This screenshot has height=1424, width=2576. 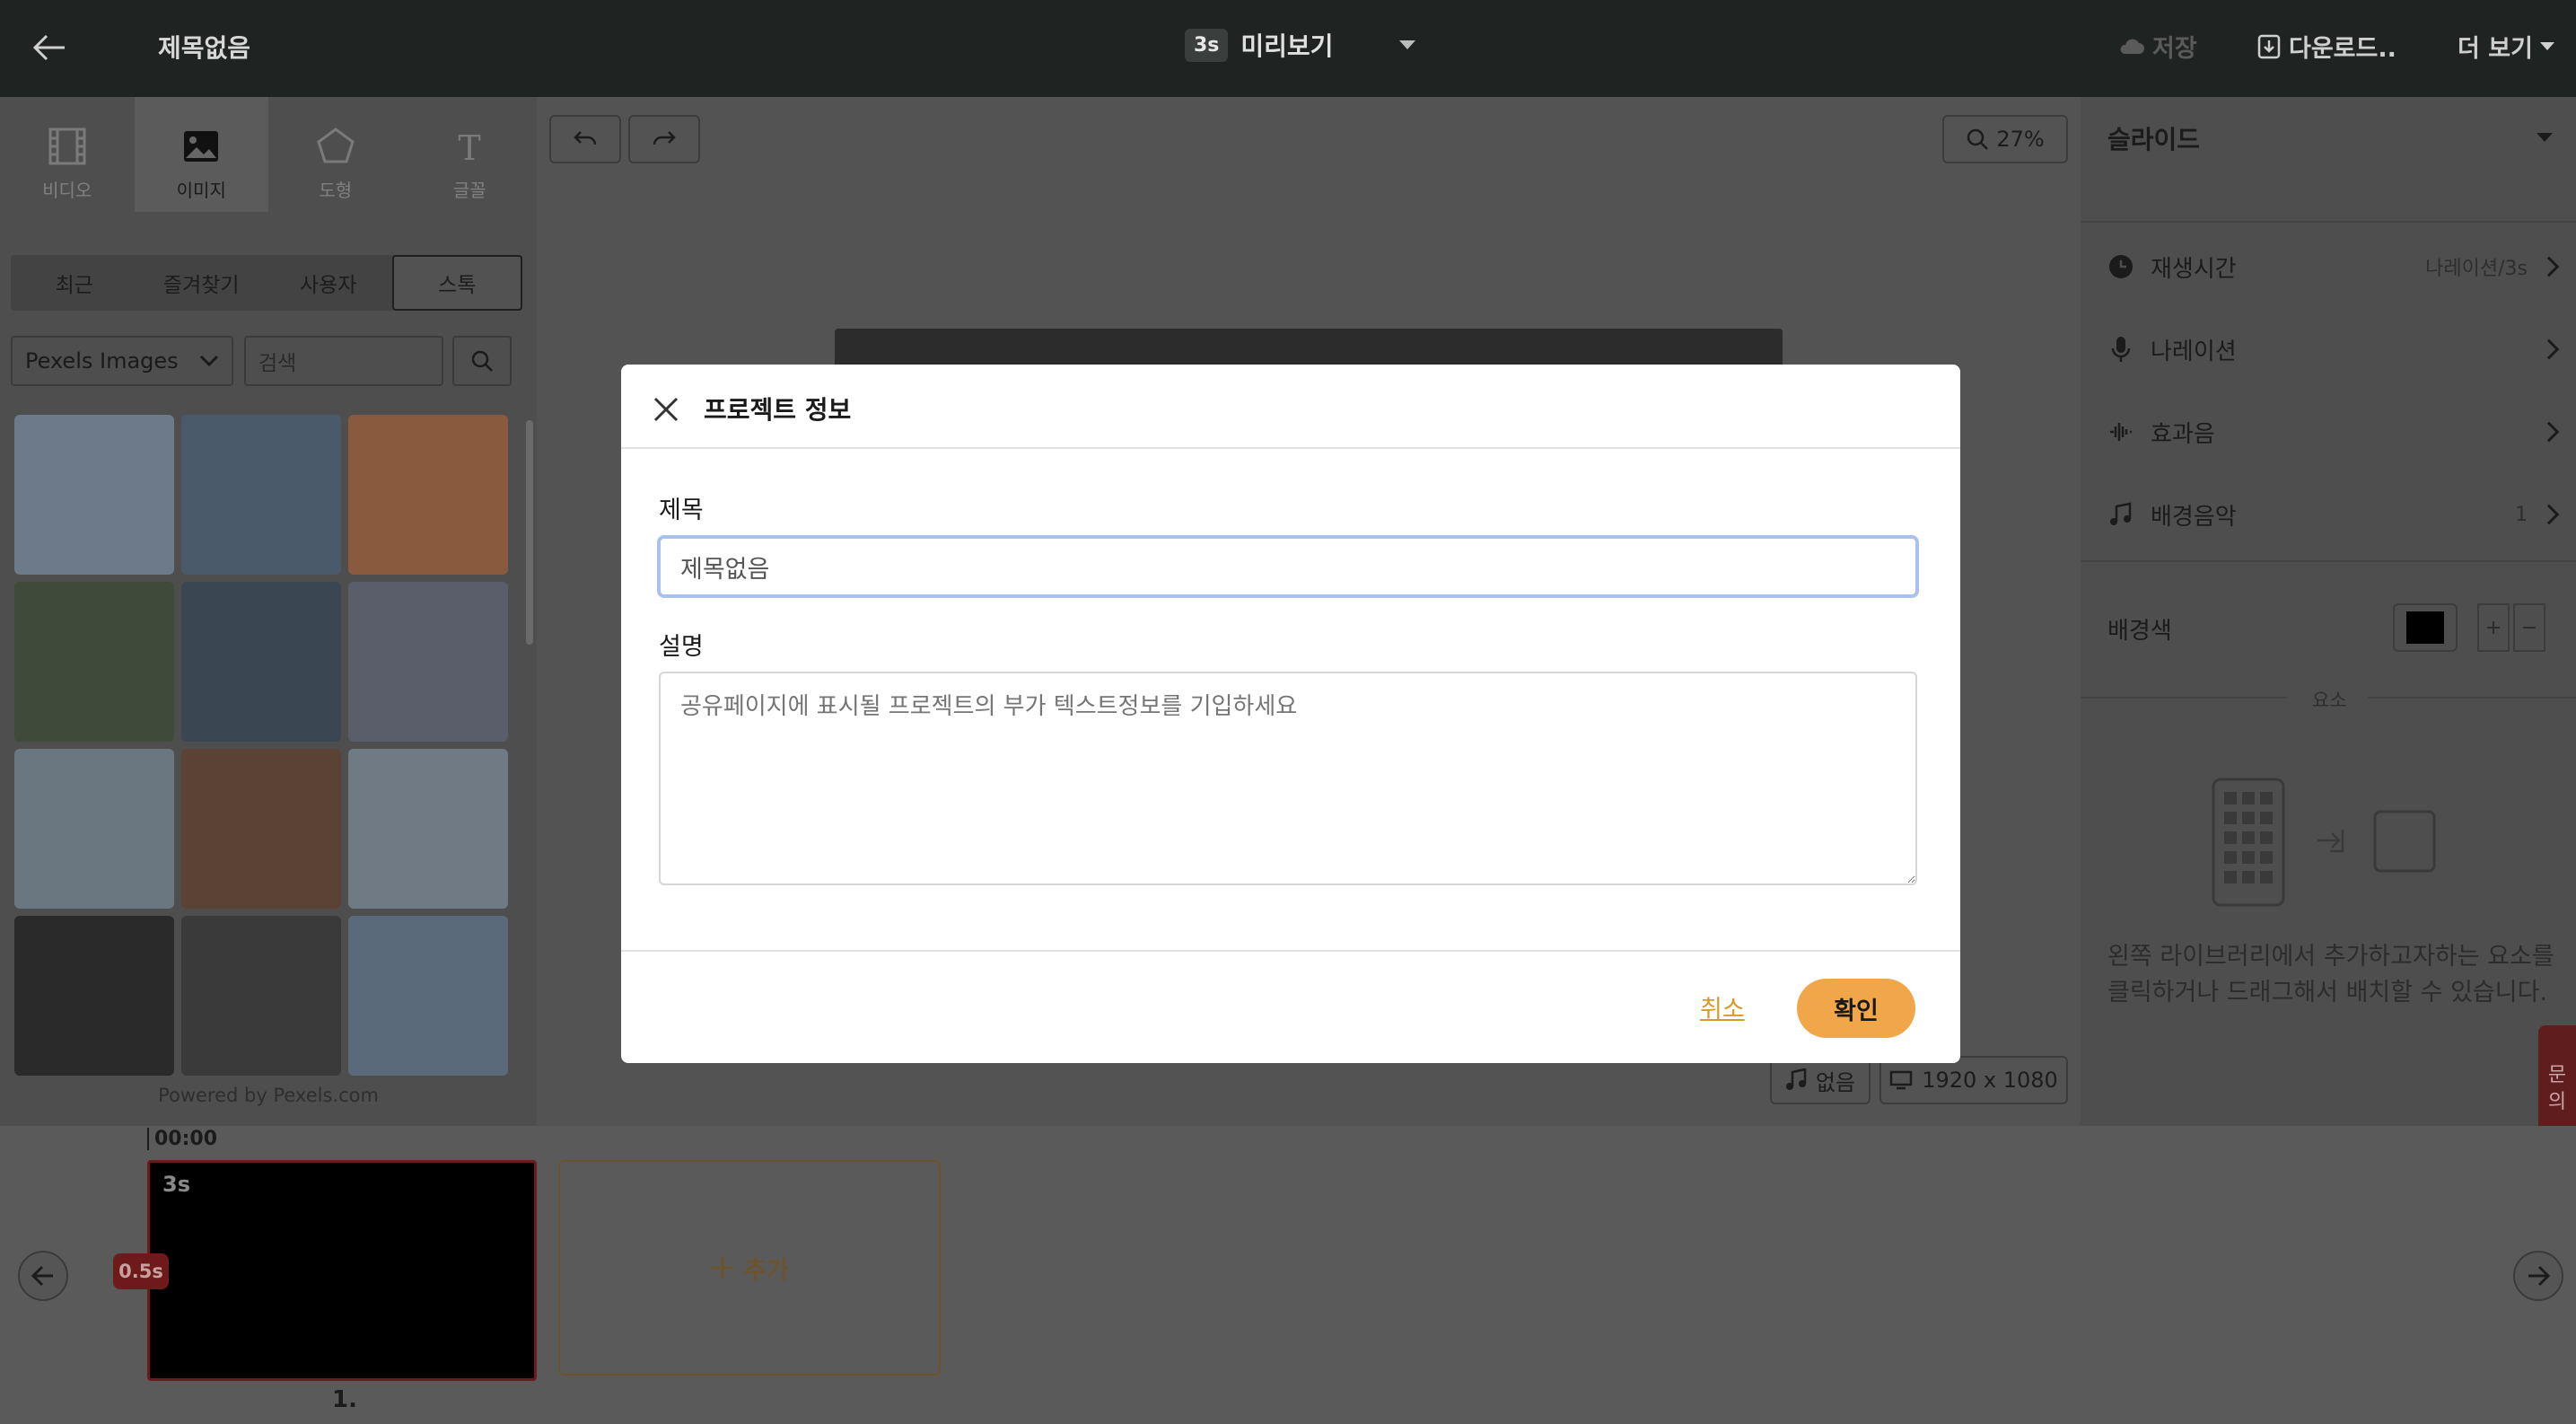 I want to click on cancel-button: 취소, so click(x=1722, y=1006).